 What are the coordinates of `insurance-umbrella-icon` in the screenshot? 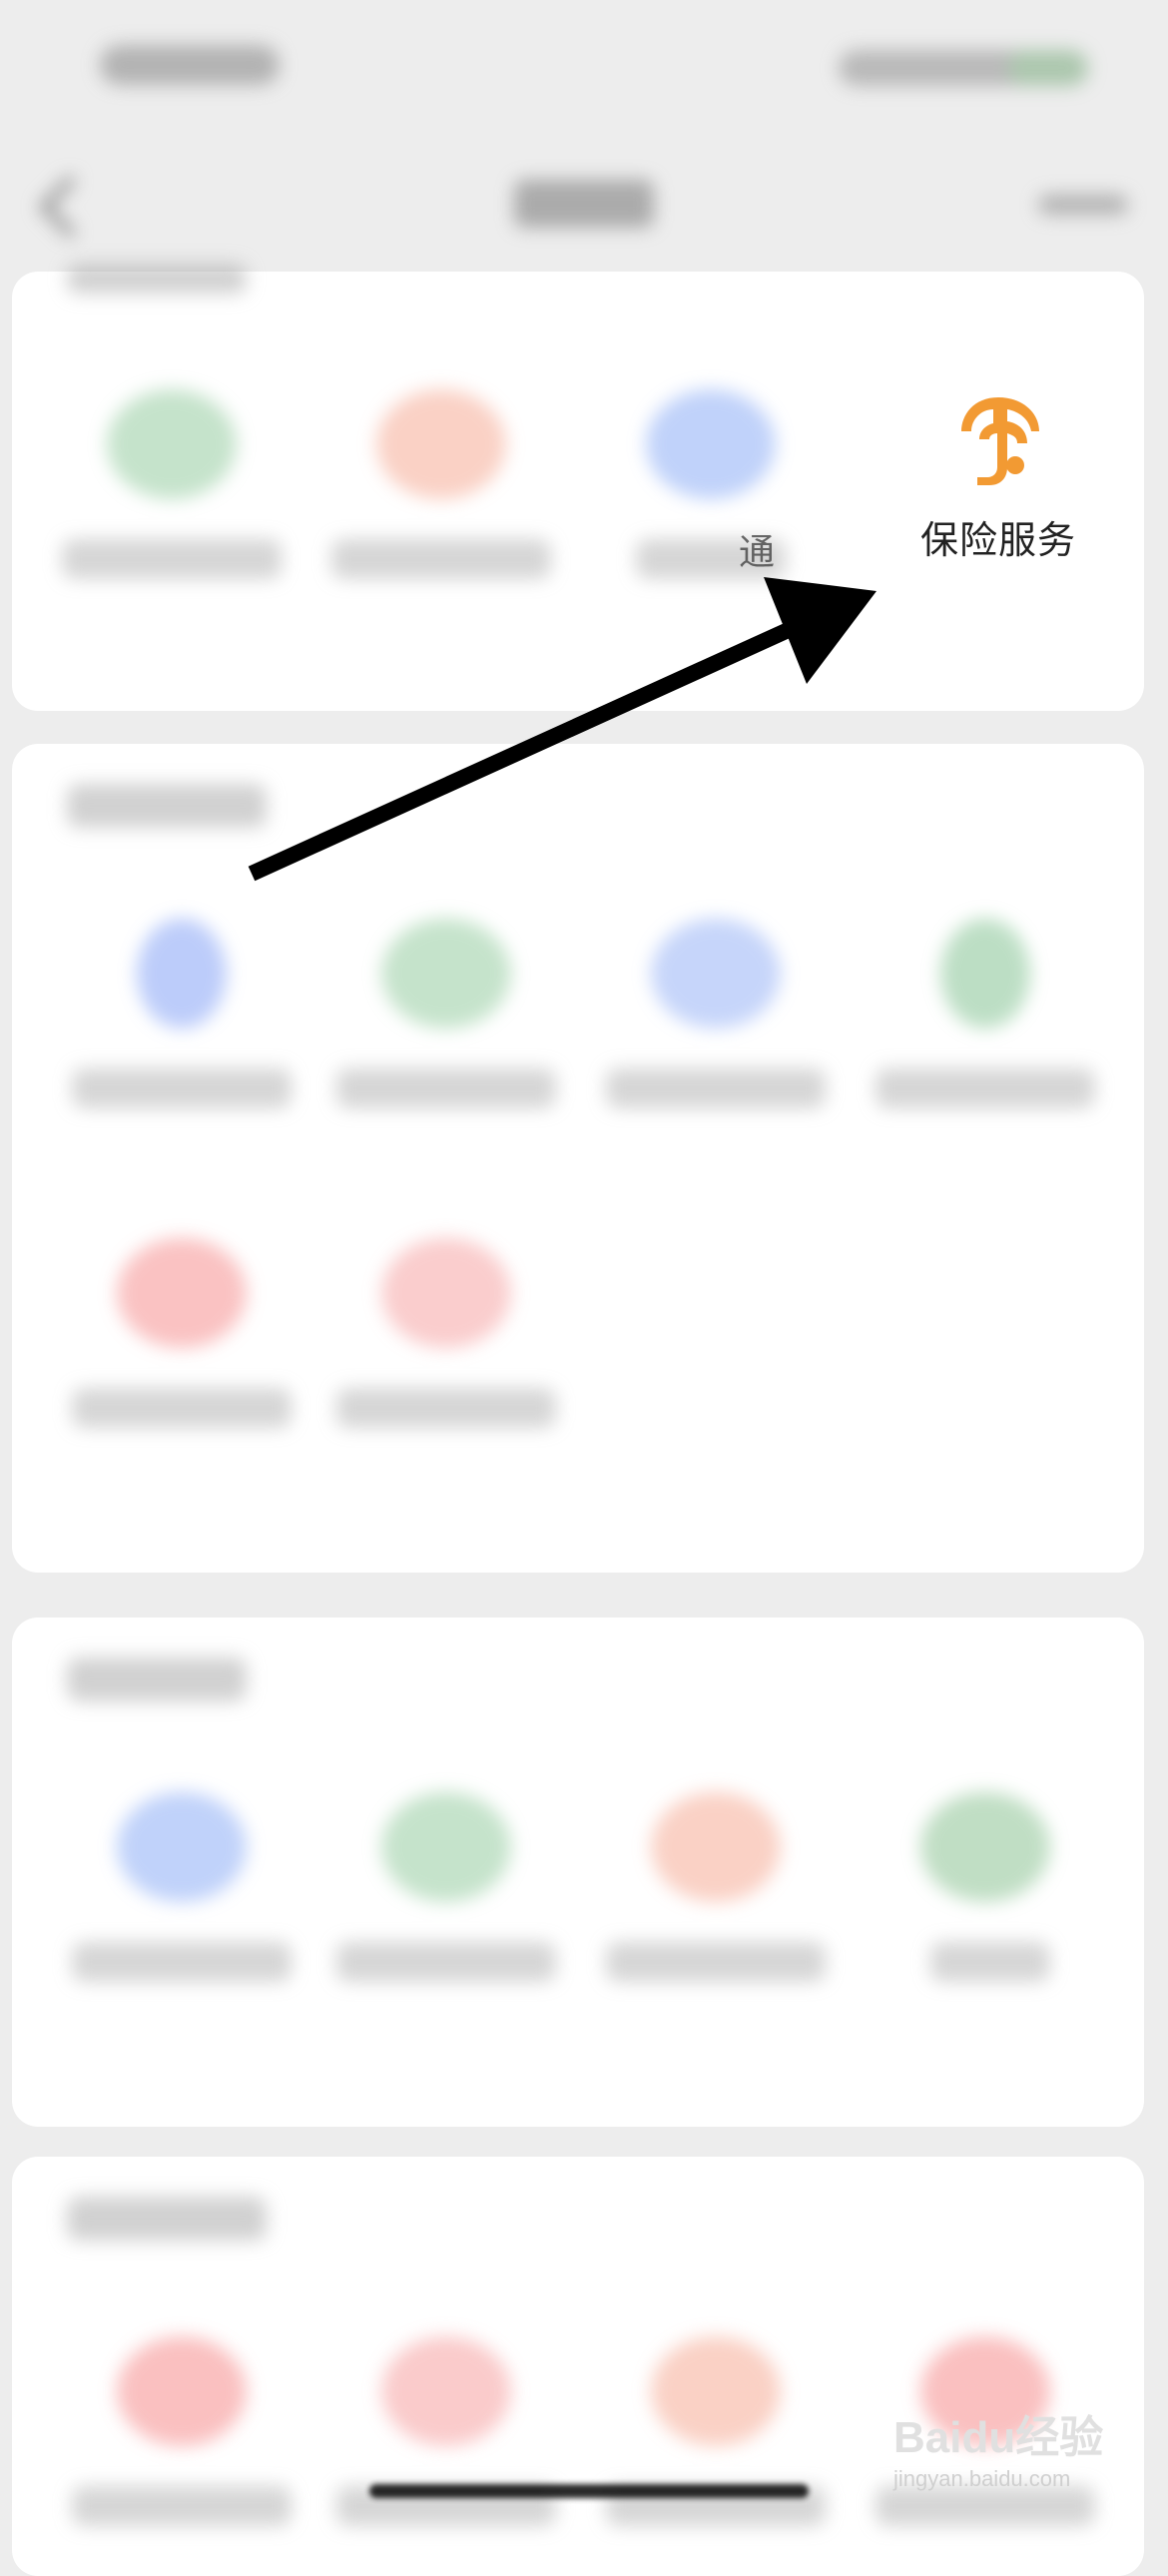 It's located at (998, 439).